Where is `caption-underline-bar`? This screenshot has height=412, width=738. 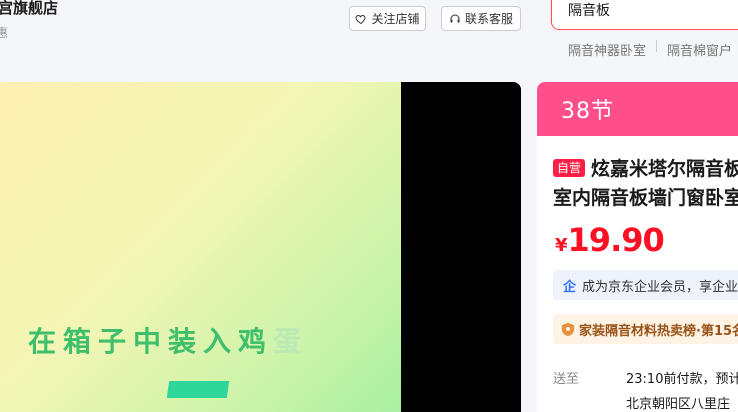 caption-underline-bar is located at coordinates (198, 389).